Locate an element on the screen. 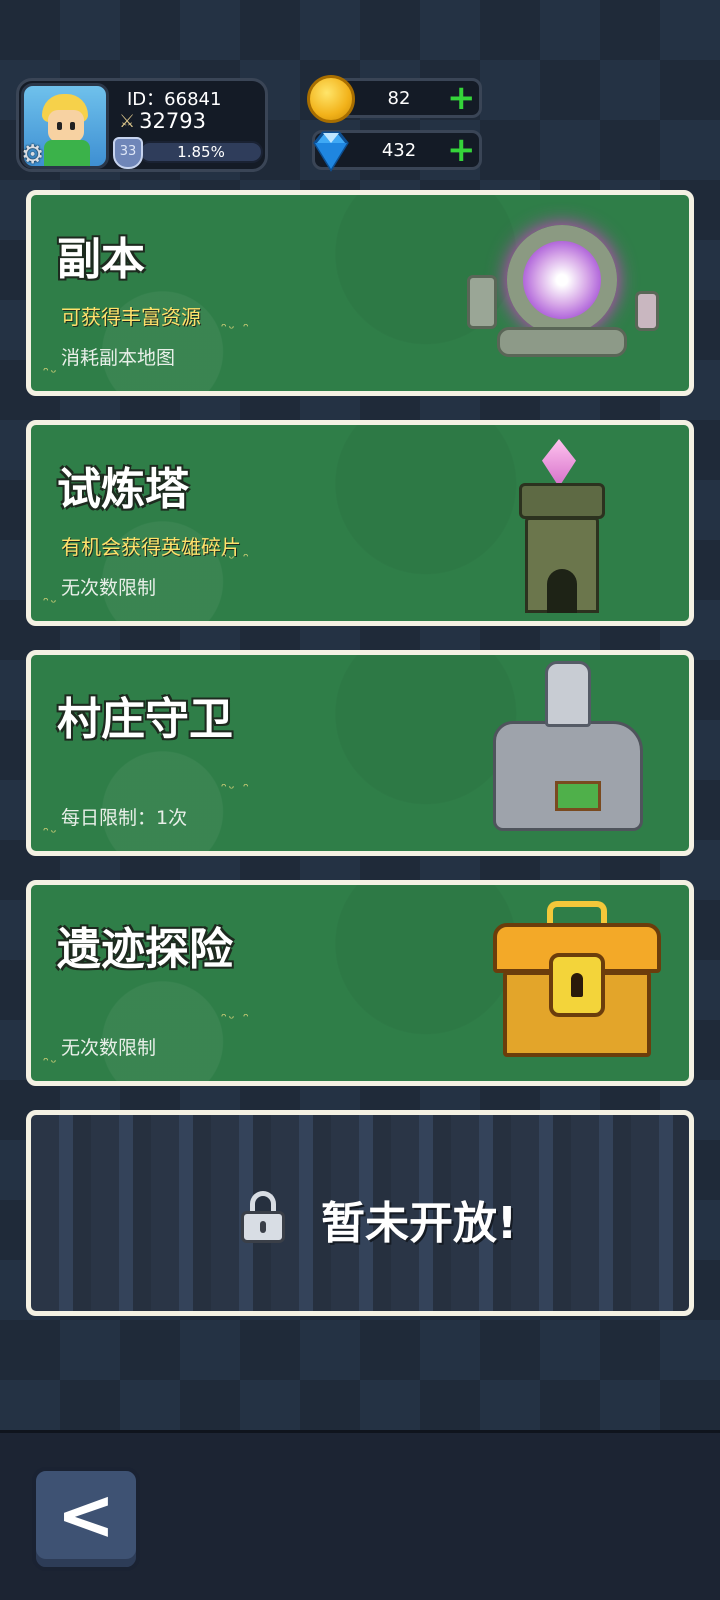 This screenshot has width=720, height=1600. mode-title: 遗迹探险 is located at coordinates (145, 949).